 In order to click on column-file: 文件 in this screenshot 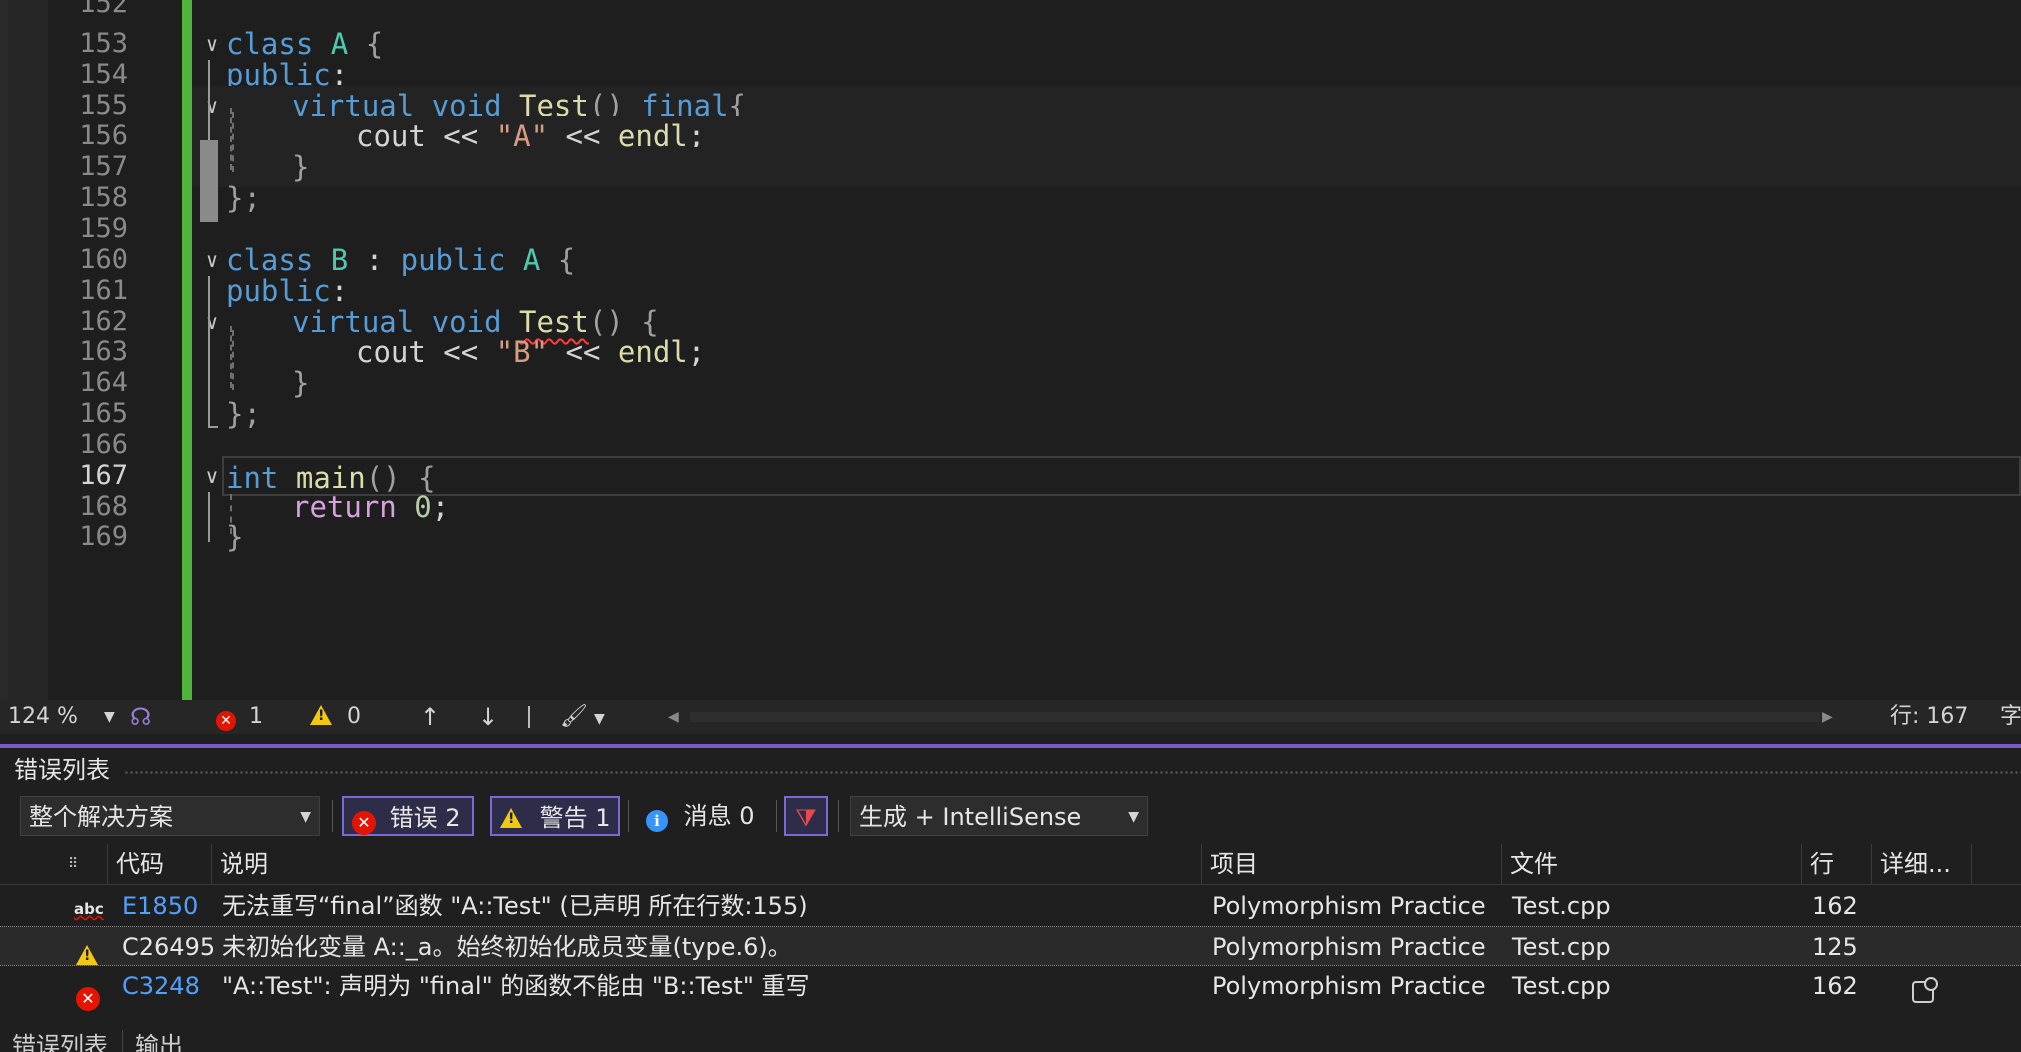, I will do `click(1652, 864)`.